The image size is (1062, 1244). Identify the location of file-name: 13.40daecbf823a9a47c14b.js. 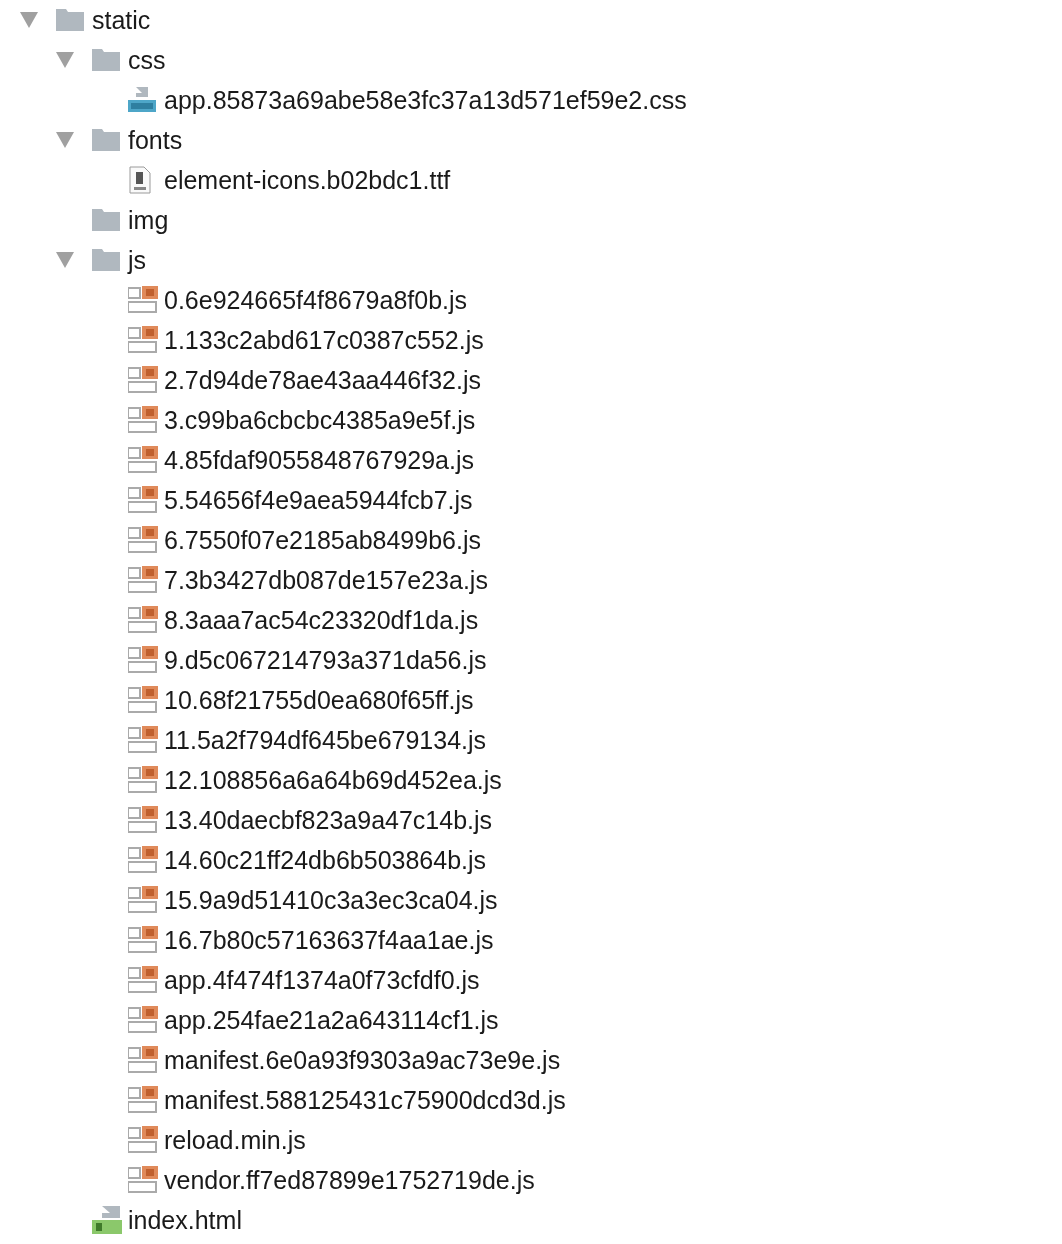
(328, 820).